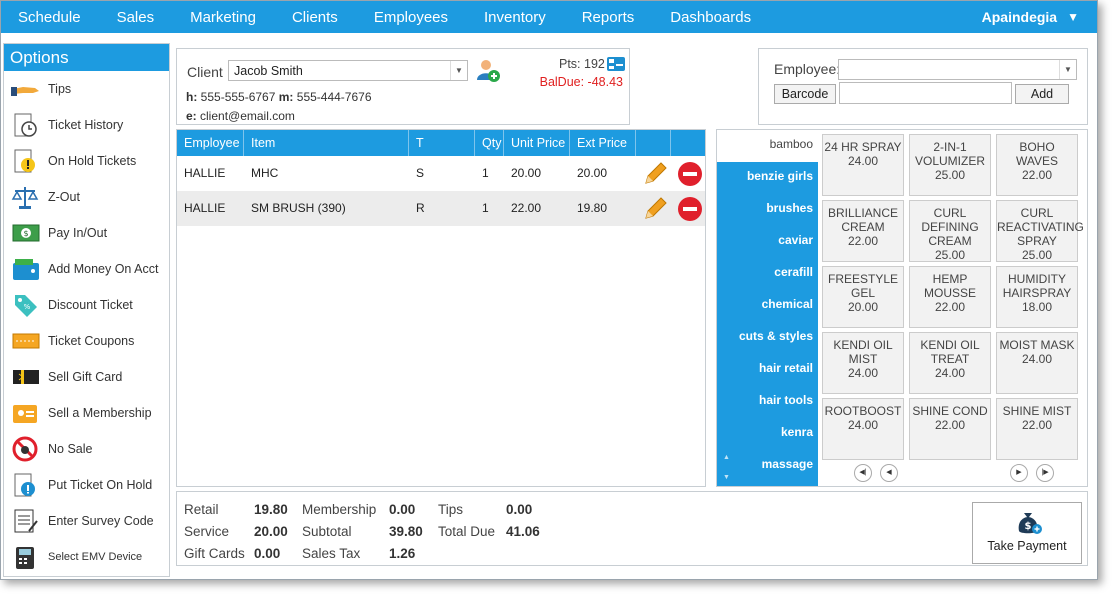  What do you see at coordinates (25, 198) in the screenshot?
I see `scale-icon` at bounding box center [25, 198].